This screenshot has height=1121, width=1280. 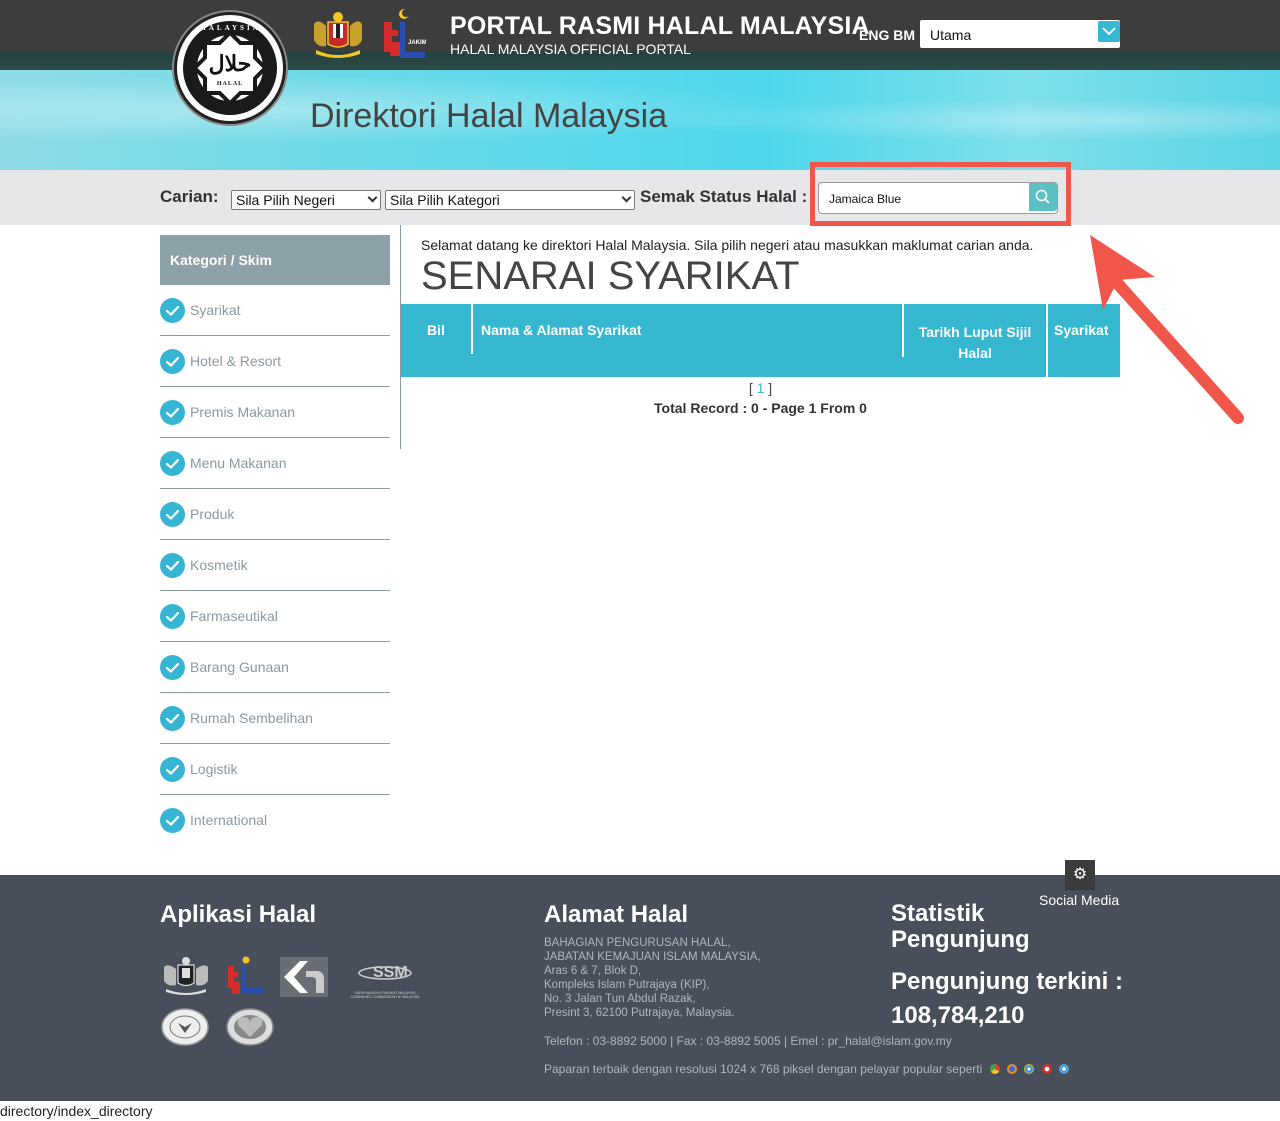 I want to click on list-title: SENARAI SYARIKAT, so click(x=610, y=276).